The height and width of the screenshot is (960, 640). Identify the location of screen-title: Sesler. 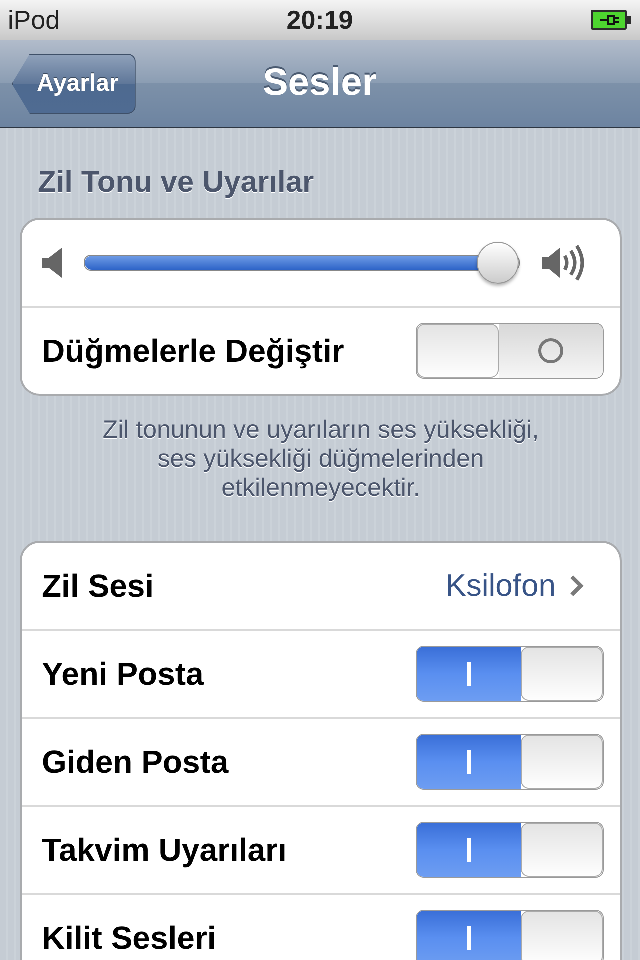
(320, 83).